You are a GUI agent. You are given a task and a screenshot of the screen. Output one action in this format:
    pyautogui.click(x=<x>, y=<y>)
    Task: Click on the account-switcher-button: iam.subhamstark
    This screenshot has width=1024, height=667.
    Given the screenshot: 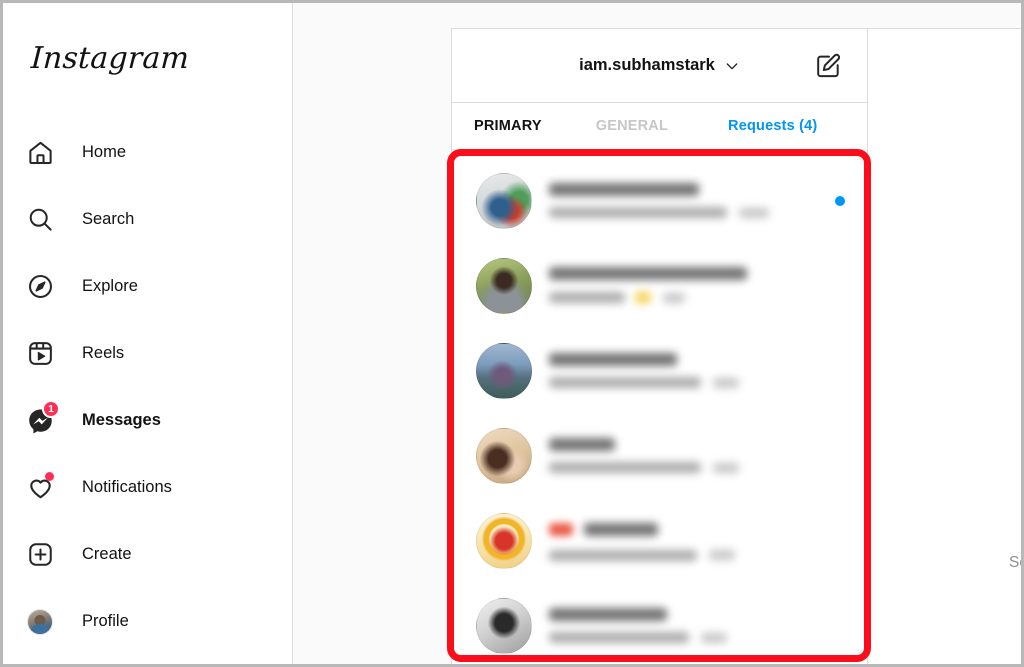 What is the action you would take?
    pyautogui.click(x=659, y=65)
    